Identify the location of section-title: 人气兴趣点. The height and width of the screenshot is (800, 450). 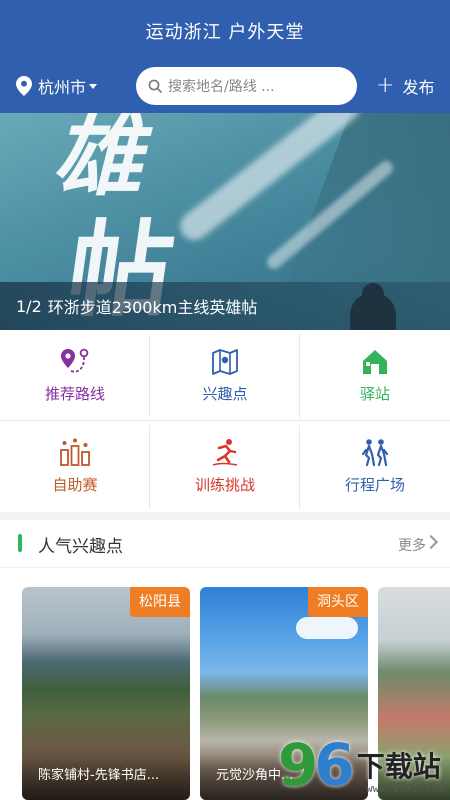
(80, 547).